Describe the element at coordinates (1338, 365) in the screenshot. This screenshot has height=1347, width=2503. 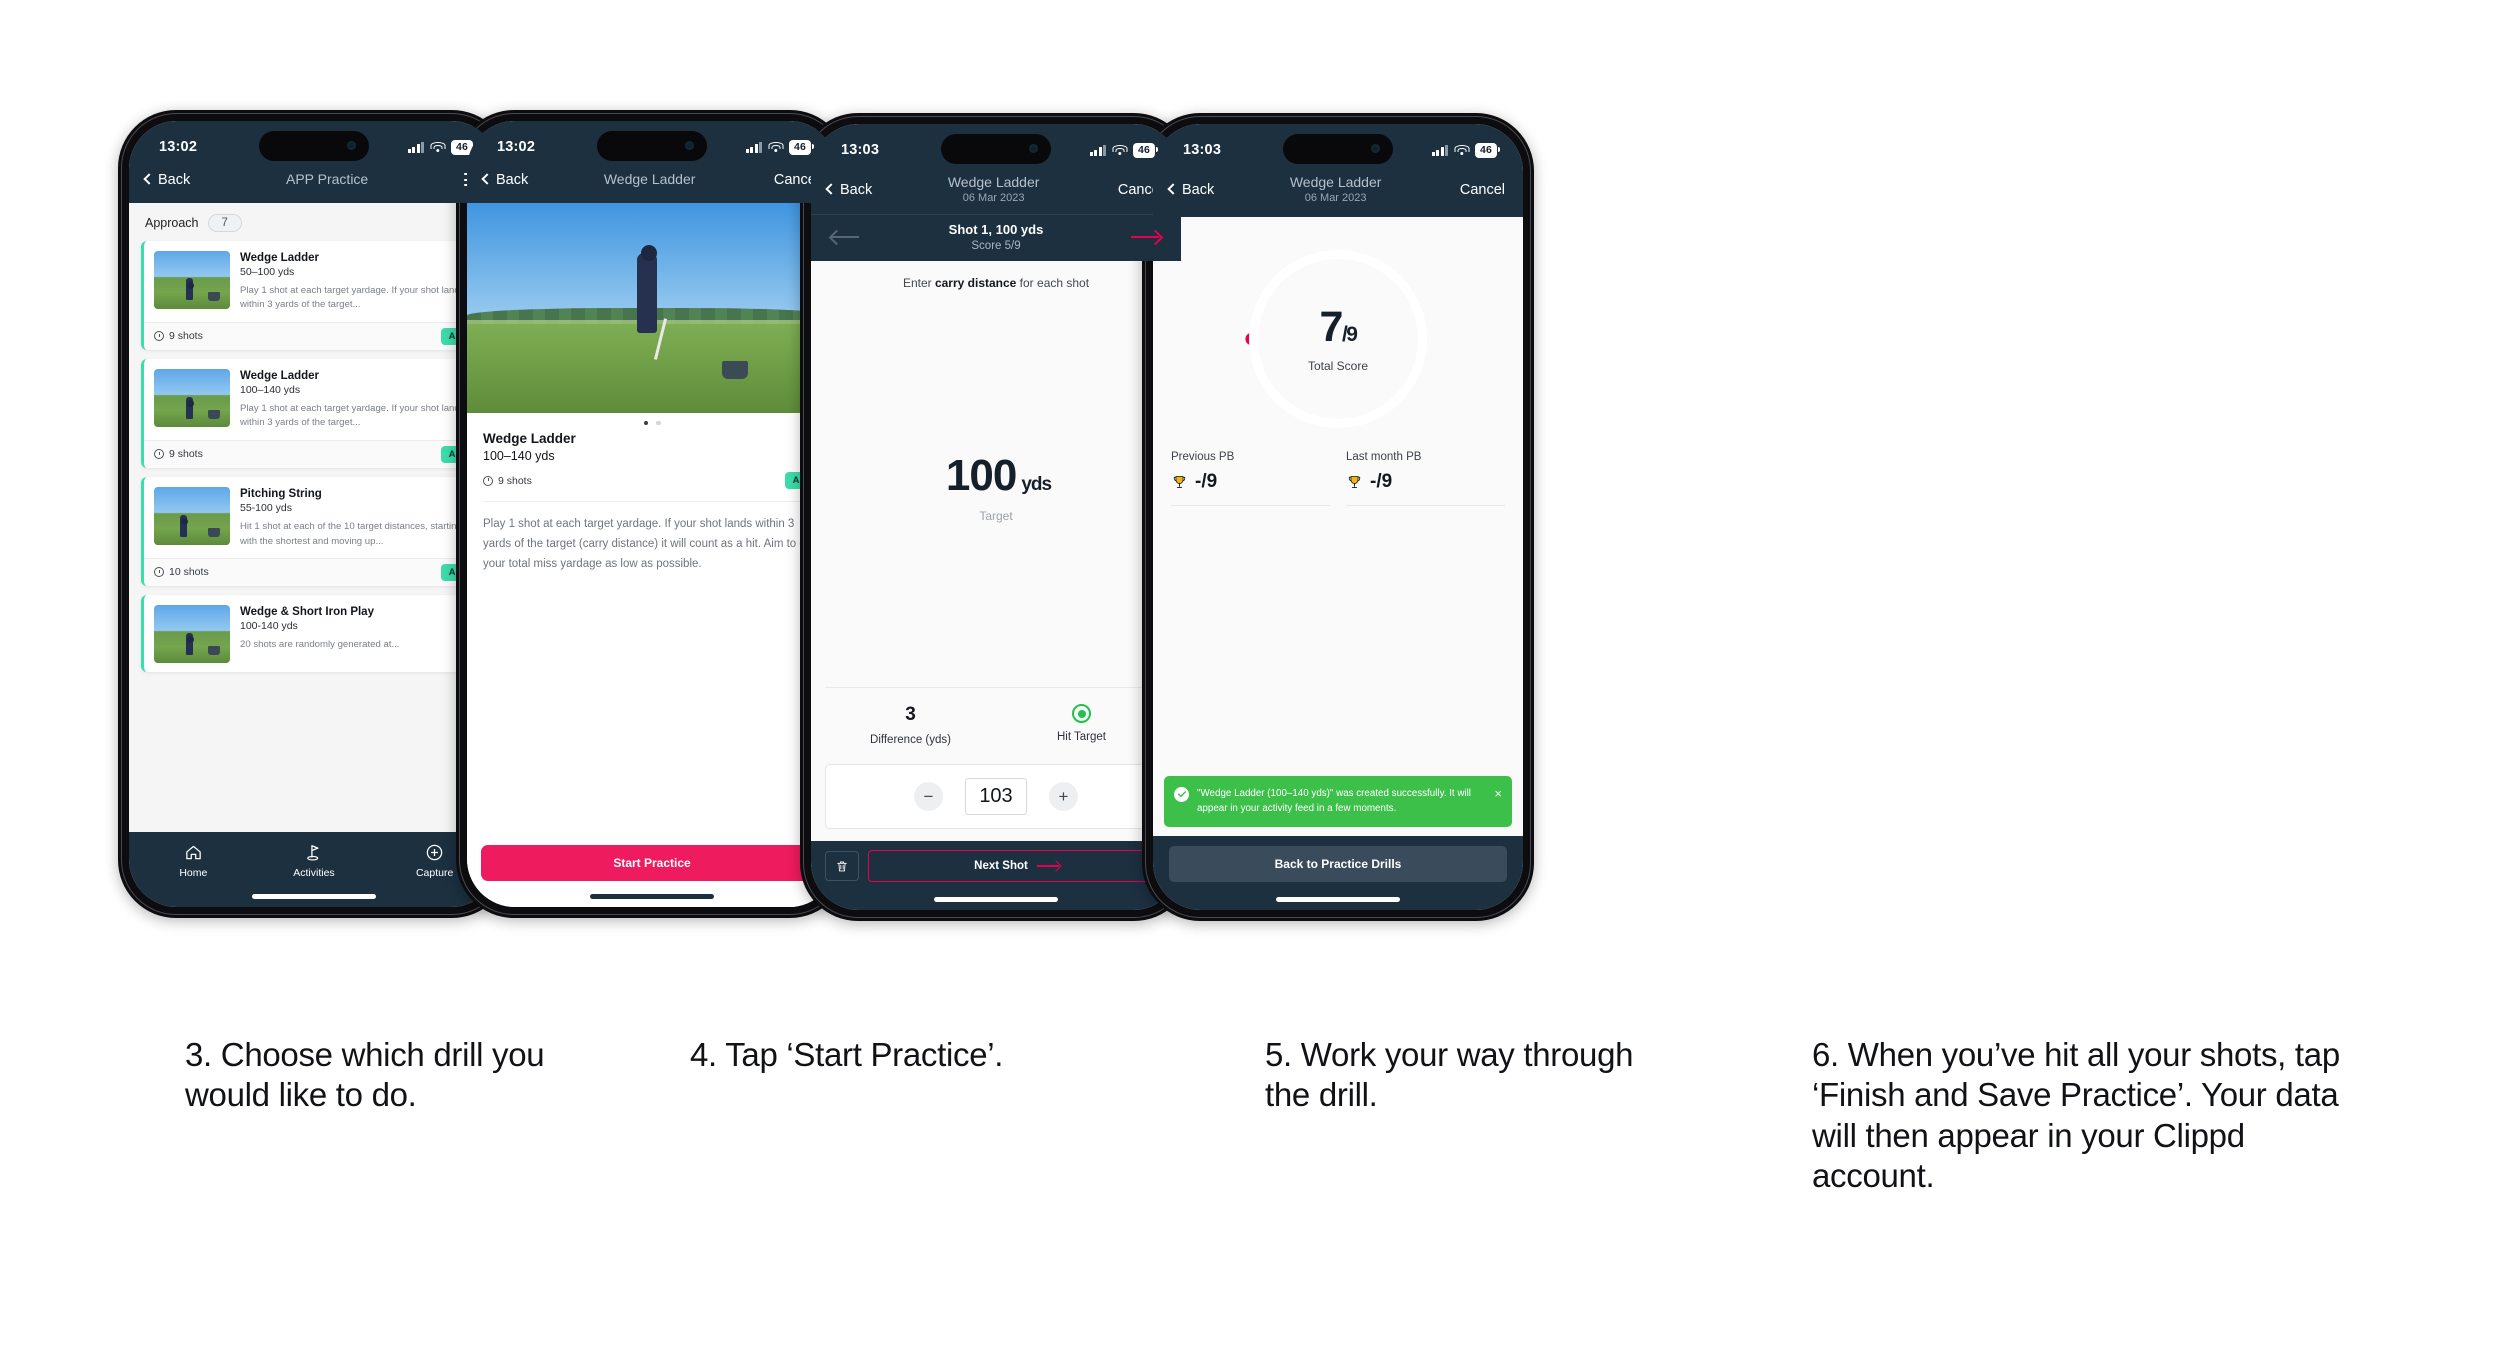
I see `total-score-label: Total Score` at that location.